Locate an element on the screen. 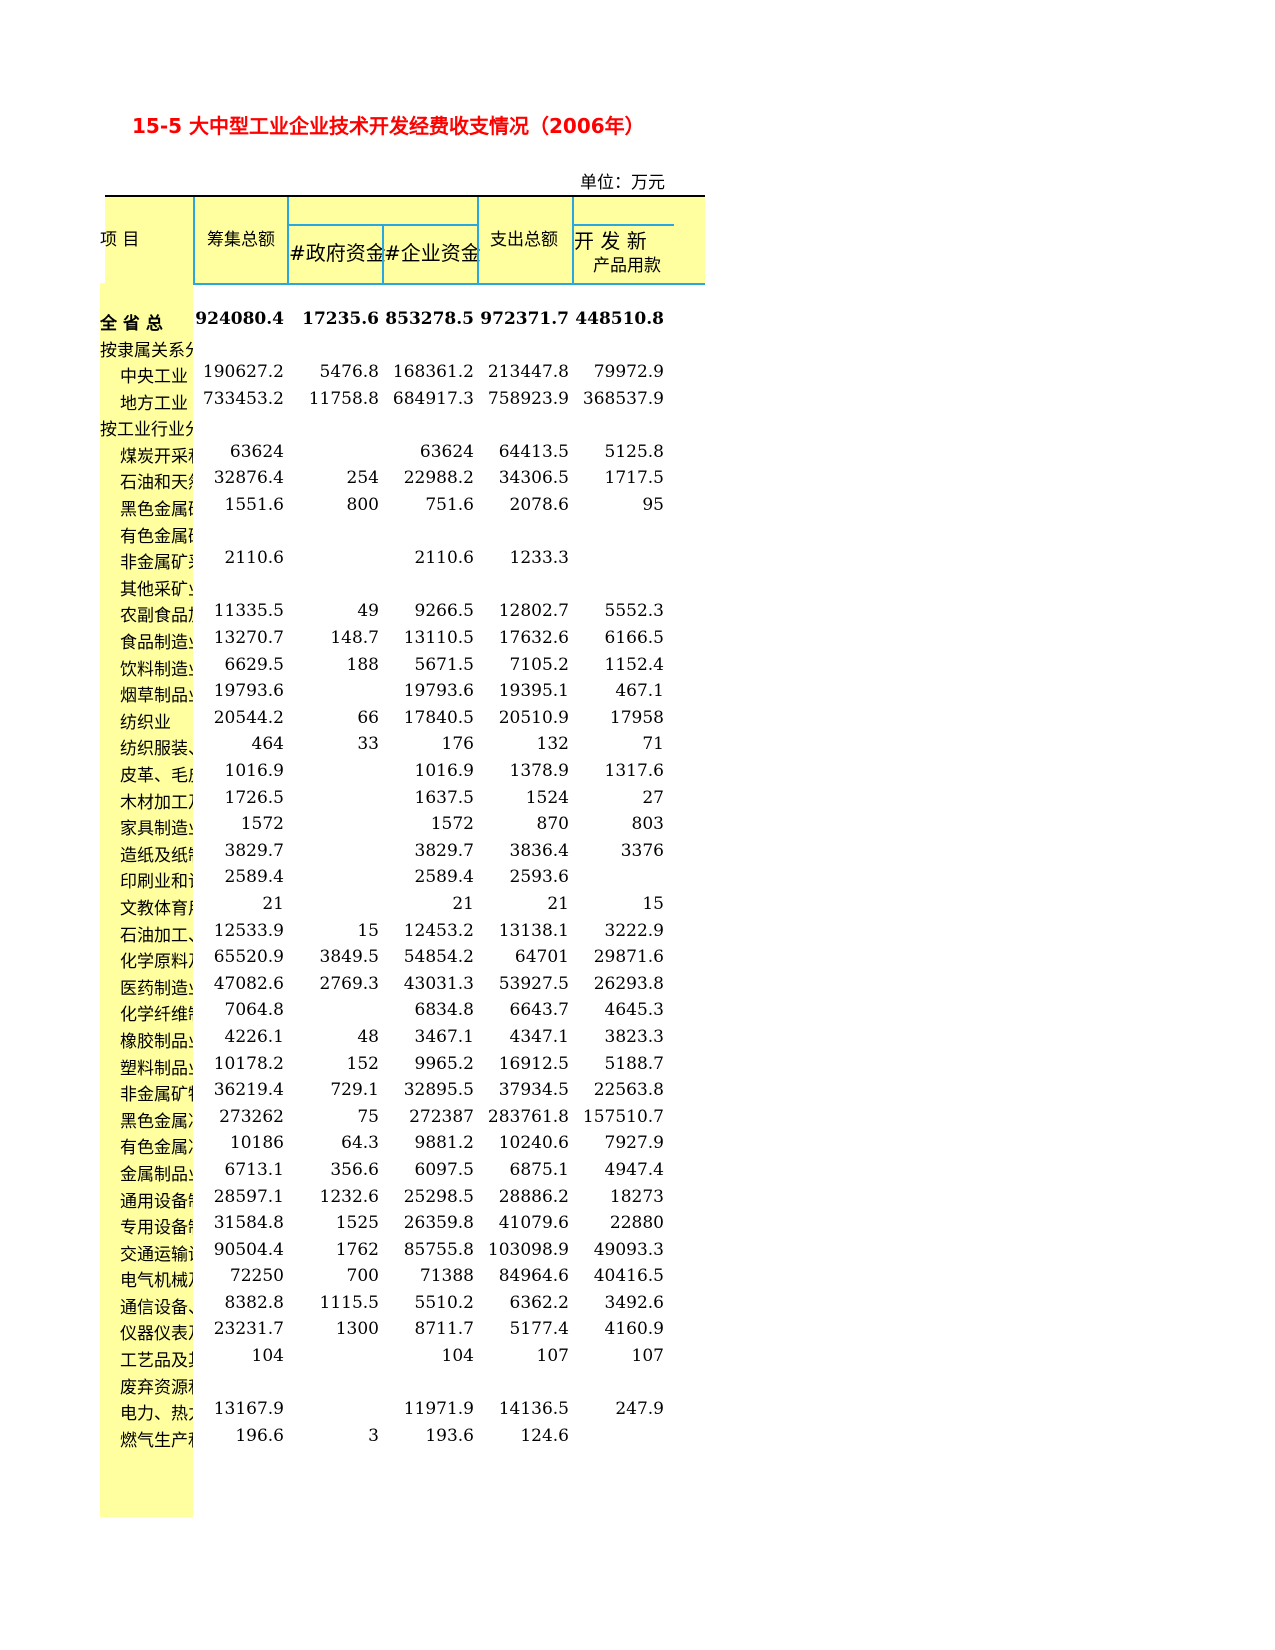 This screenshot has height=1650, width=1275. cell-new-product: 95 is located at coordinates (653, 505).